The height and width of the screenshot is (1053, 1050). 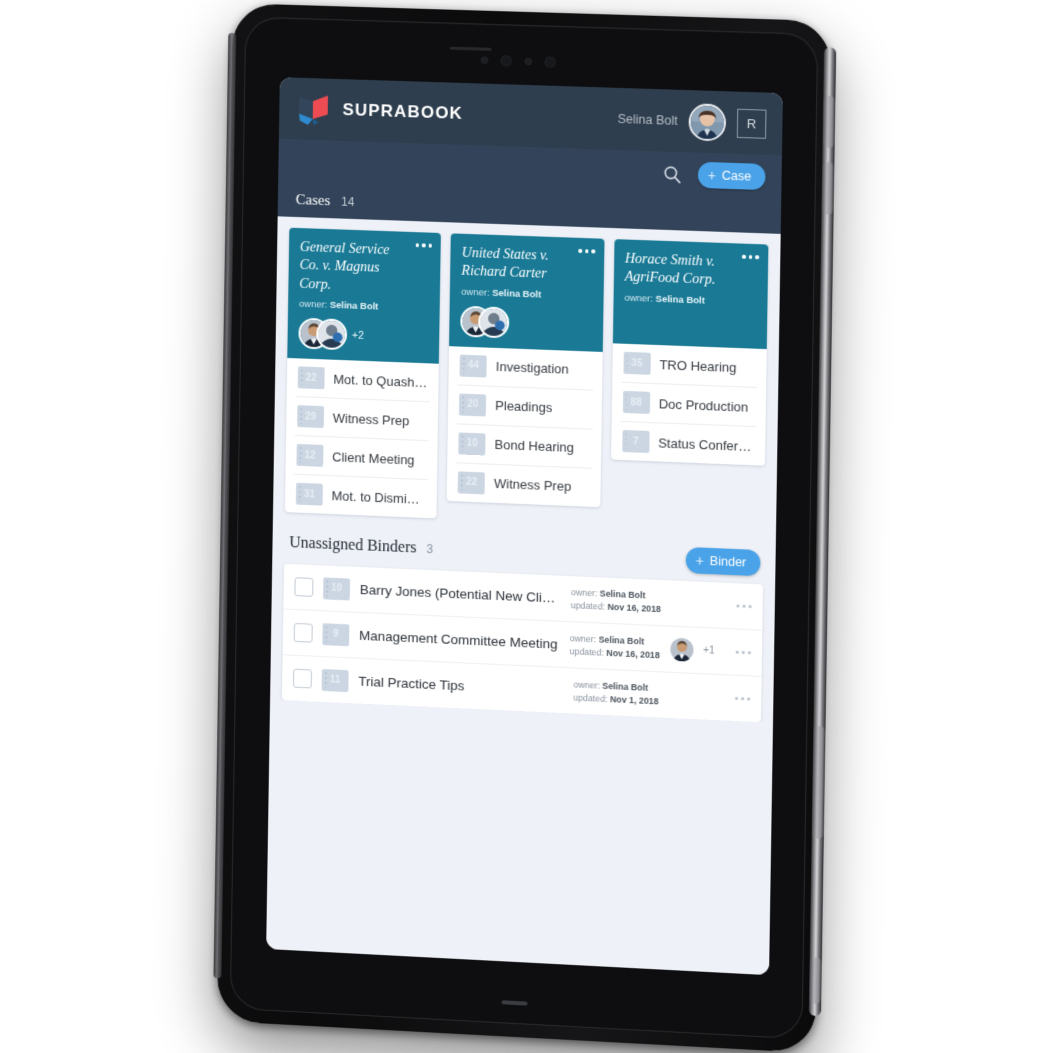 I want to click on proximity-sensor-icon, so click(x=550, y=62).